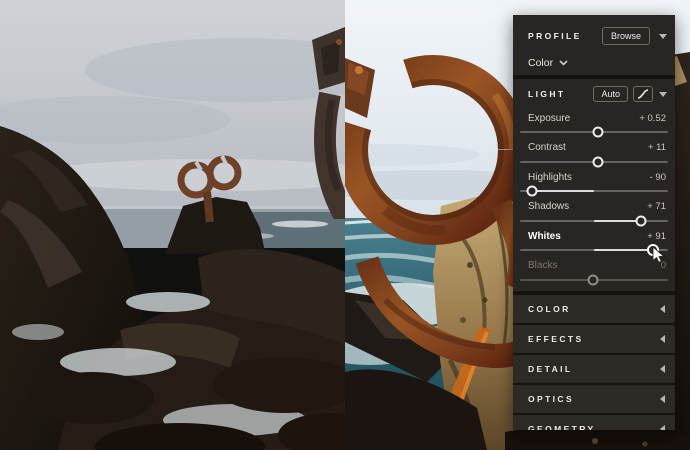 This screenshot has width=690, height=450. I want to click on section-label: GEOMETRY, so click(562, 427).